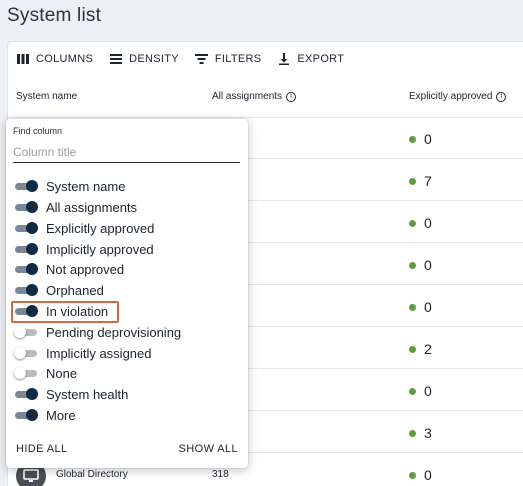 The image size is (523, 486). What do you see at coordinates (114, 332) in the screenshot?
I see `column-toggle-label: Pending deprovisioning` at bounding box center [114, 332].